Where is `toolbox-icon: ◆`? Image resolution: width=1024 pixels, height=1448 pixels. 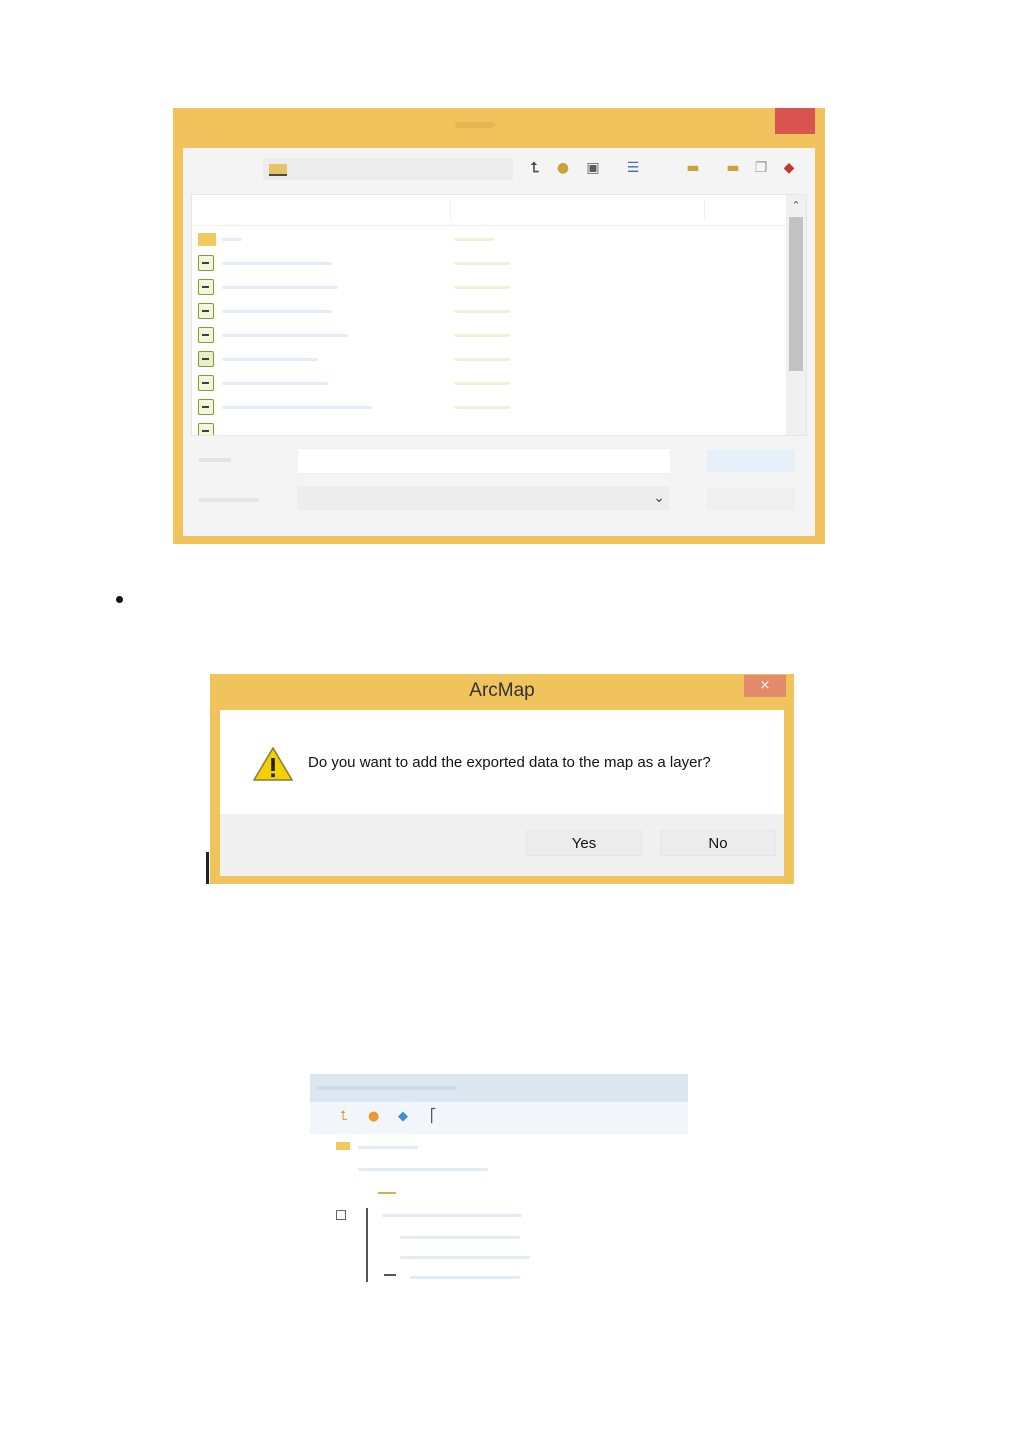 toolbox-icon: ◆ is located at coordinates (789, 168).